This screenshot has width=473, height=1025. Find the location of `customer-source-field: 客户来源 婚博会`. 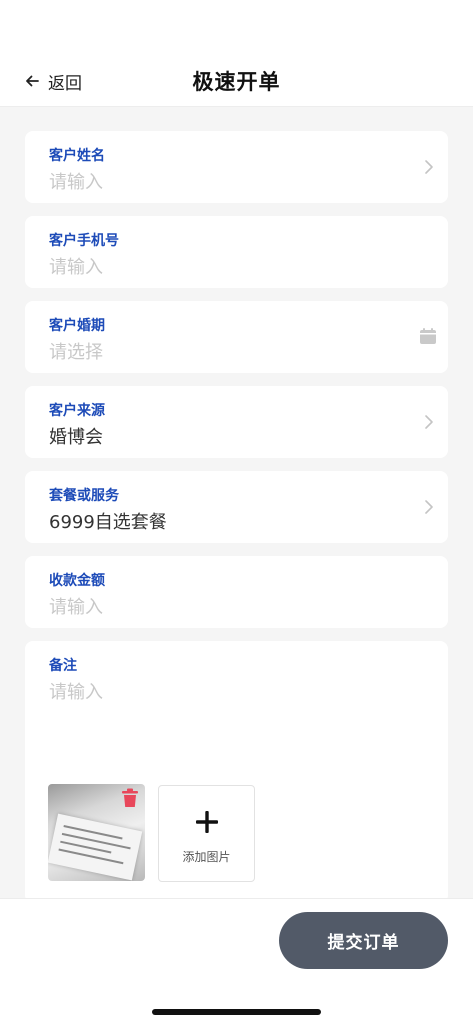

customer-source-field: 客户来源 婚博会 is located at coordinates (236, 422).